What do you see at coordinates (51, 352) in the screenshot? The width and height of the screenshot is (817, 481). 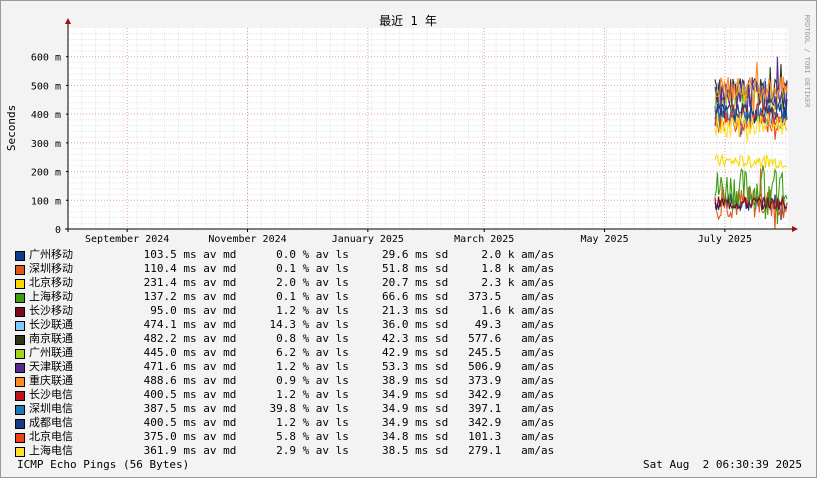 I see `legend-series-name: 广州联通` at bounding box center [51, 352].